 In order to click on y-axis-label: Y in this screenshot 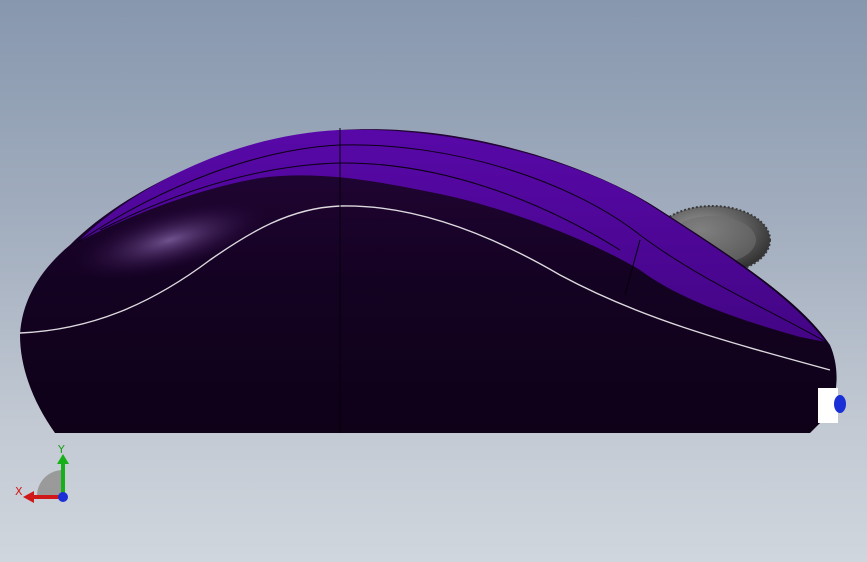, I will do `click(61, 449)`.